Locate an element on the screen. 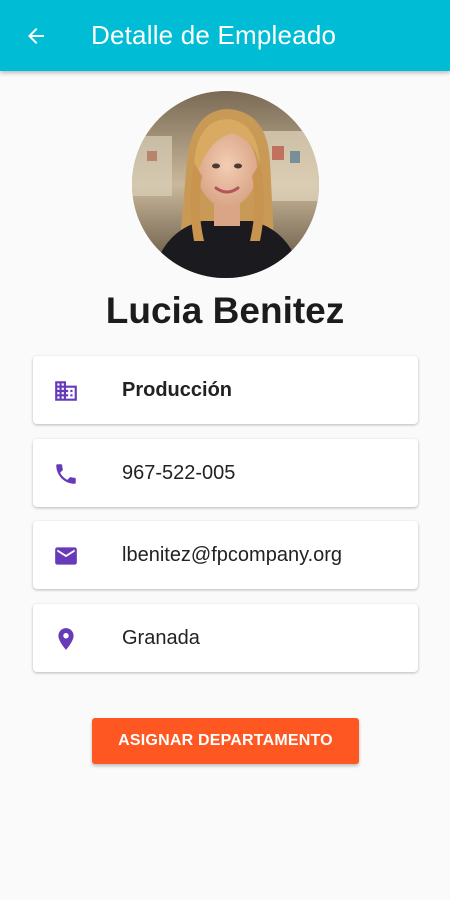  phone-icon is located at coordinates (66, 474).